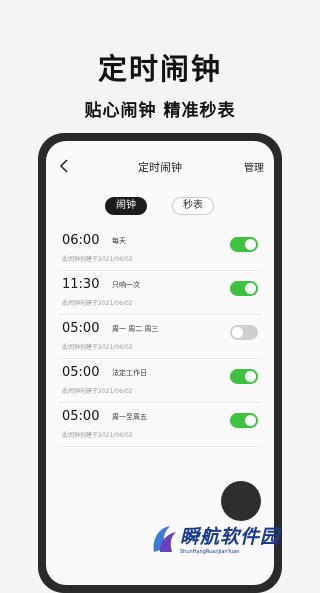 The image size is (320, 593). I want to click on page-title: 定时闹钟, so click(160, 167).